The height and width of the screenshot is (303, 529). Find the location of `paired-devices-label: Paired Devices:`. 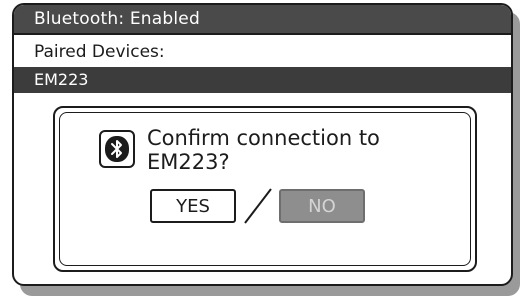

paired-devices-label: Paired Devices: is located at coordinates (99, 52).